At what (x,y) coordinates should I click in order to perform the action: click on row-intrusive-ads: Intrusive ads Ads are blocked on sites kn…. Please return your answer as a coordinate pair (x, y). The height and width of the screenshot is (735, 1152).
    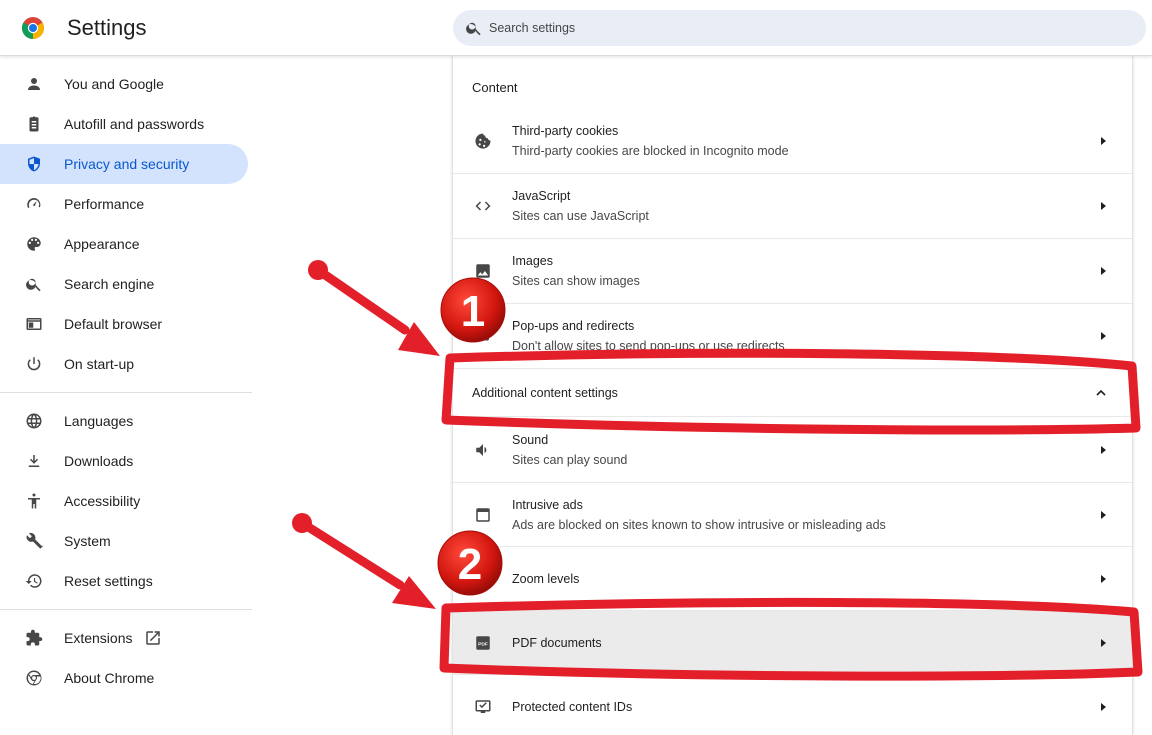
    Looking at the image, I should click on (792, 514).